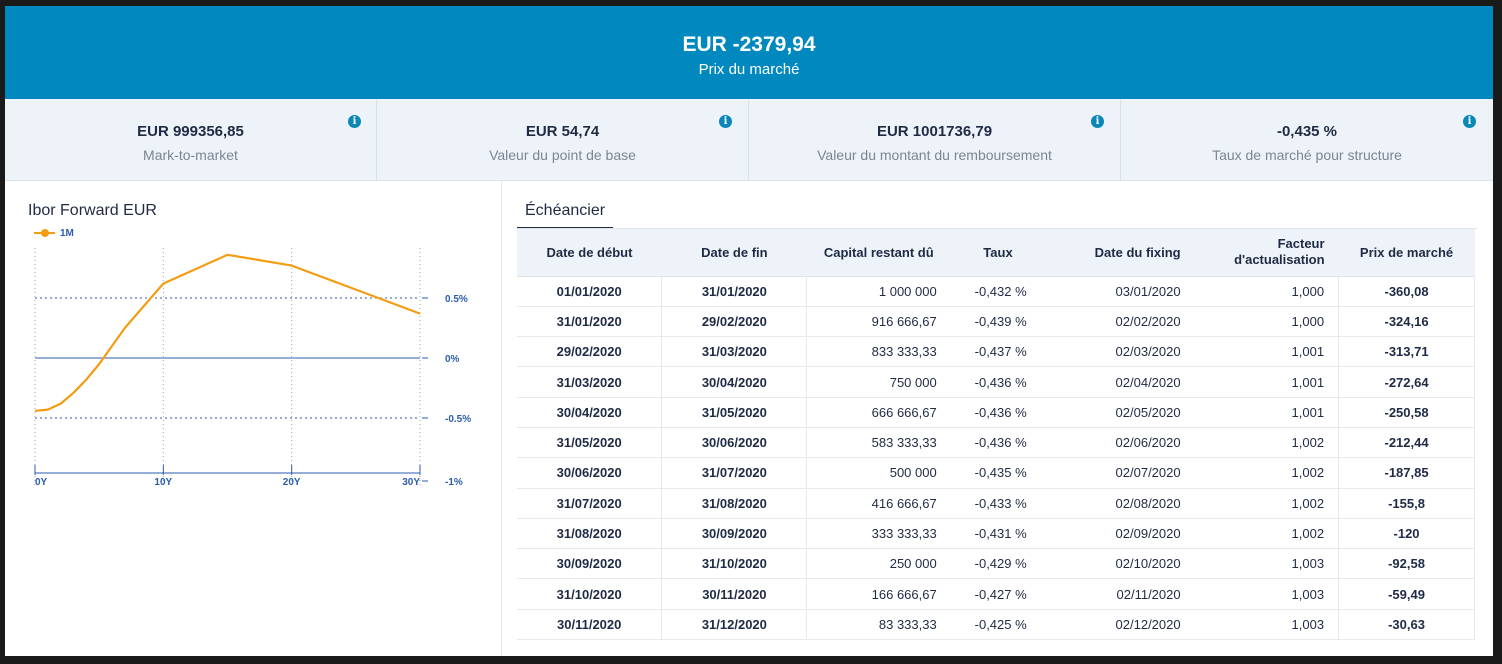 Image resolution: width=1502 pixels, height=664 pixels. Describe the element at coordinates (734, 625) in the screenshot. I see `end-date-cell: 31/12/2020` at that location.